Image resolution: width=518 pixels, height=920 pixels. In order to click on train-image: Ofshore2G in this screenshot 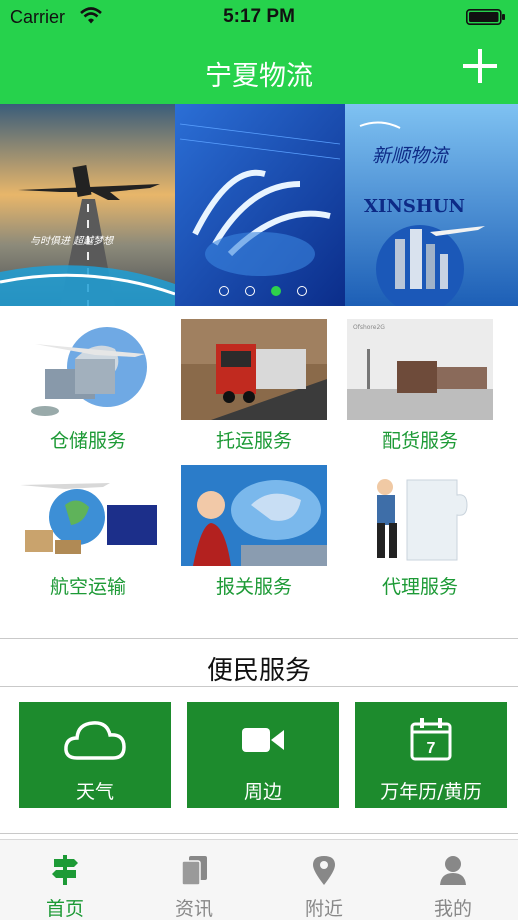, I will do `click(420, 369)`.